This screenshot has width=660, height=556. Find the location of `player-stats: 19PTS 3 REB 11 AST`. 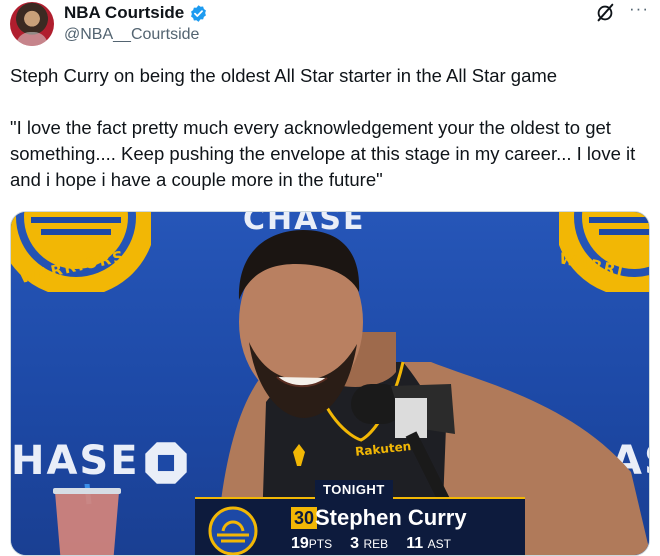

player-stats: 19PTS 3 REB 11 AST is located at coordinates (380, 544).